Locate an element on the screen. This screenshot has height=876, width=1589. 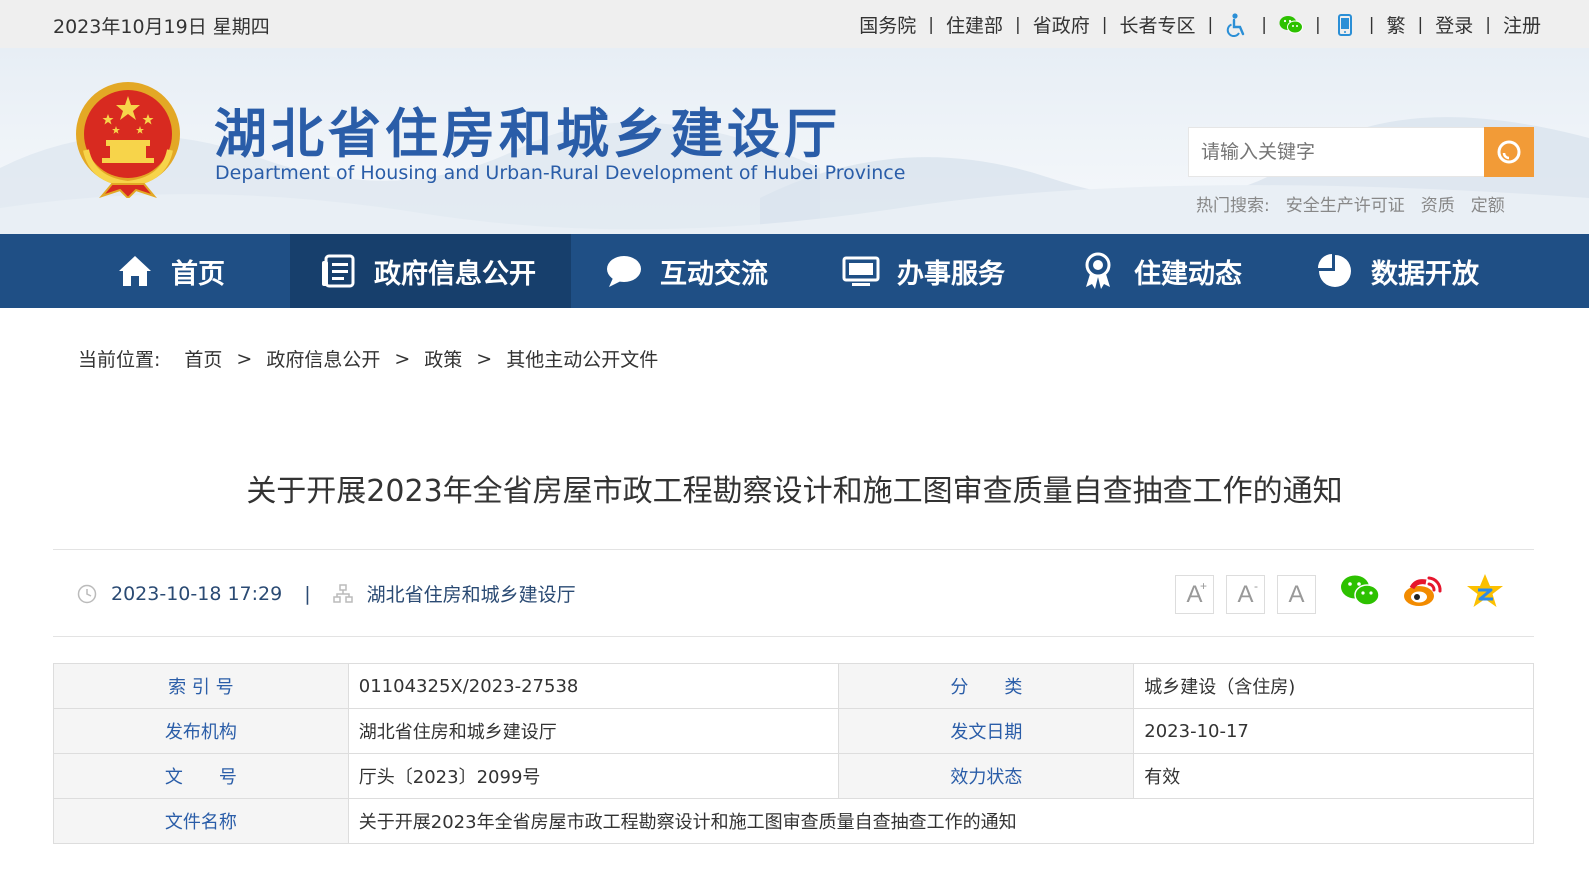
breadcrumb-label: 当前位置: is located at coordinates (119, 360).